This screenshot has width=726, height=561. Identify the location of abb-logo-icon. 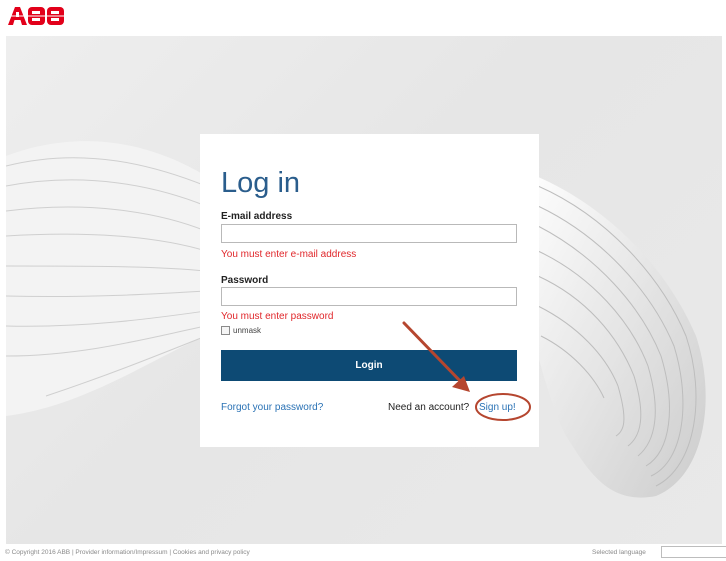
(37, 16).